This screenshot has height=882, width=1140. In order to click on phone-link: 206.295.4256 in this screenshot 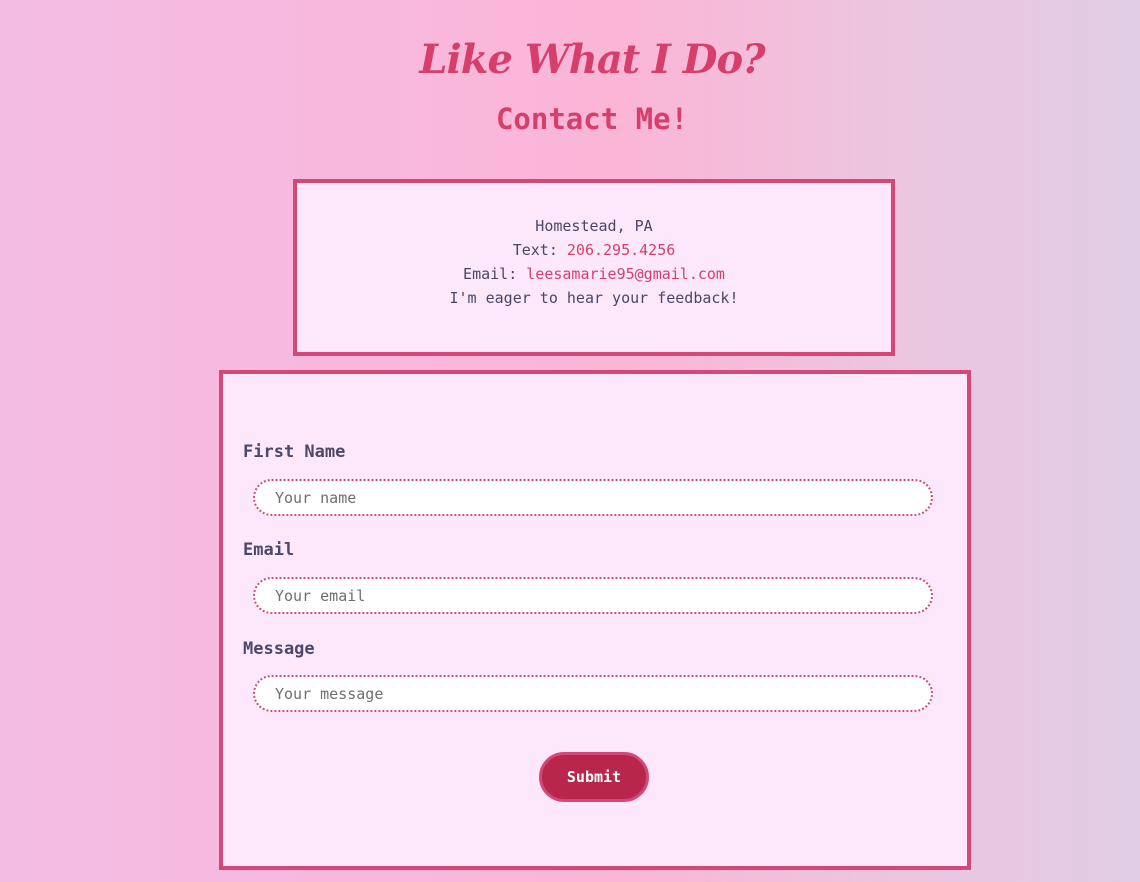, I will do `click(621, 250)`.